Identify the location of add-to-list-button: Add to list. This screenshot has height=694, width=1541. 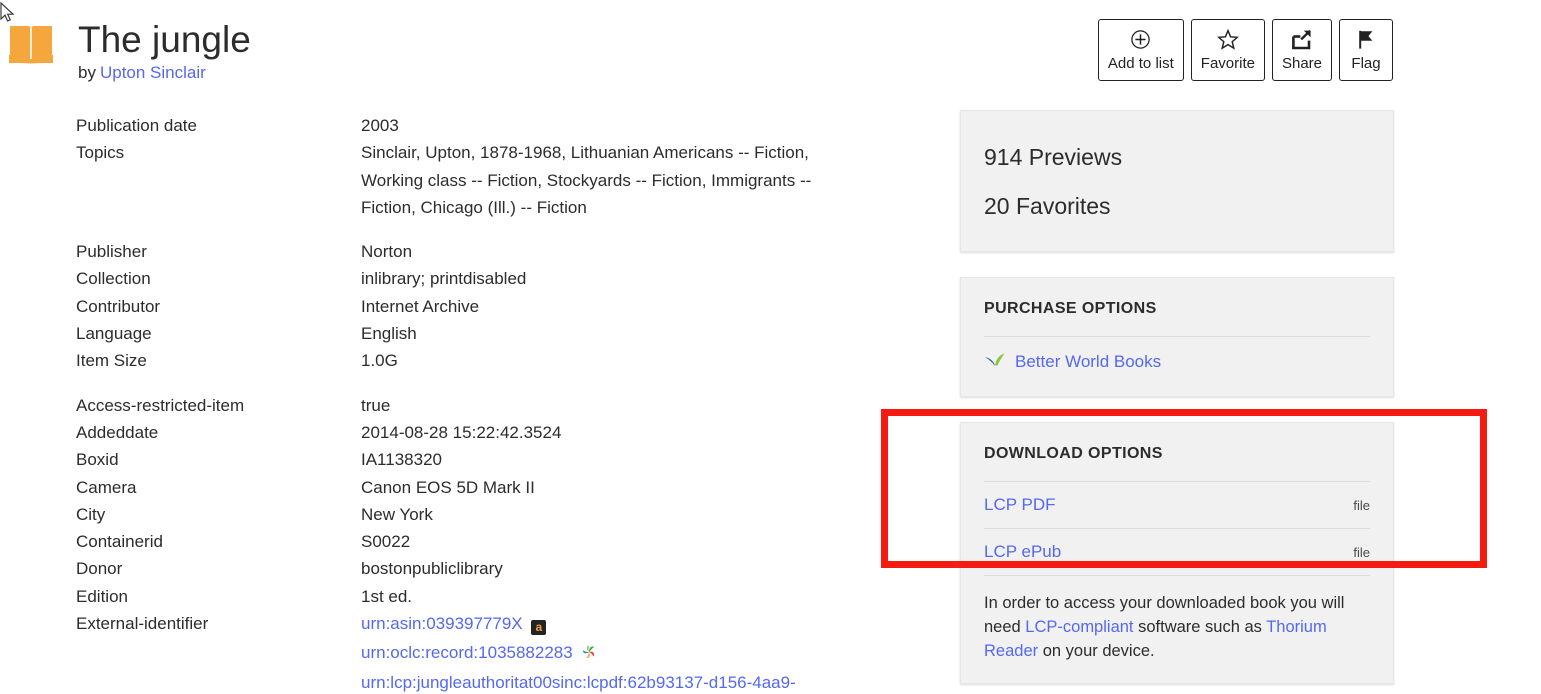
(1140, 50).